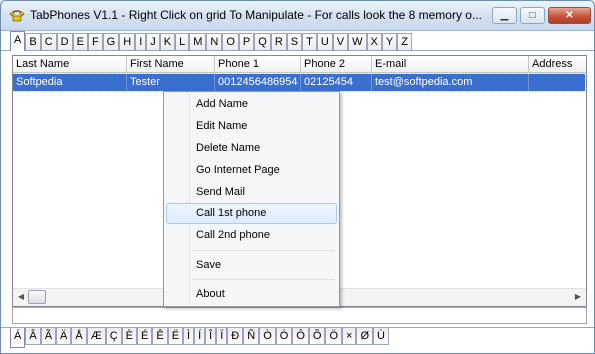 This screenshot has width=595, height=354. What do you see at coordinates (578, 297) in the screenshot?
I see `scroll-right-arrow-icon: ▶` at bounding box center [578, 297].